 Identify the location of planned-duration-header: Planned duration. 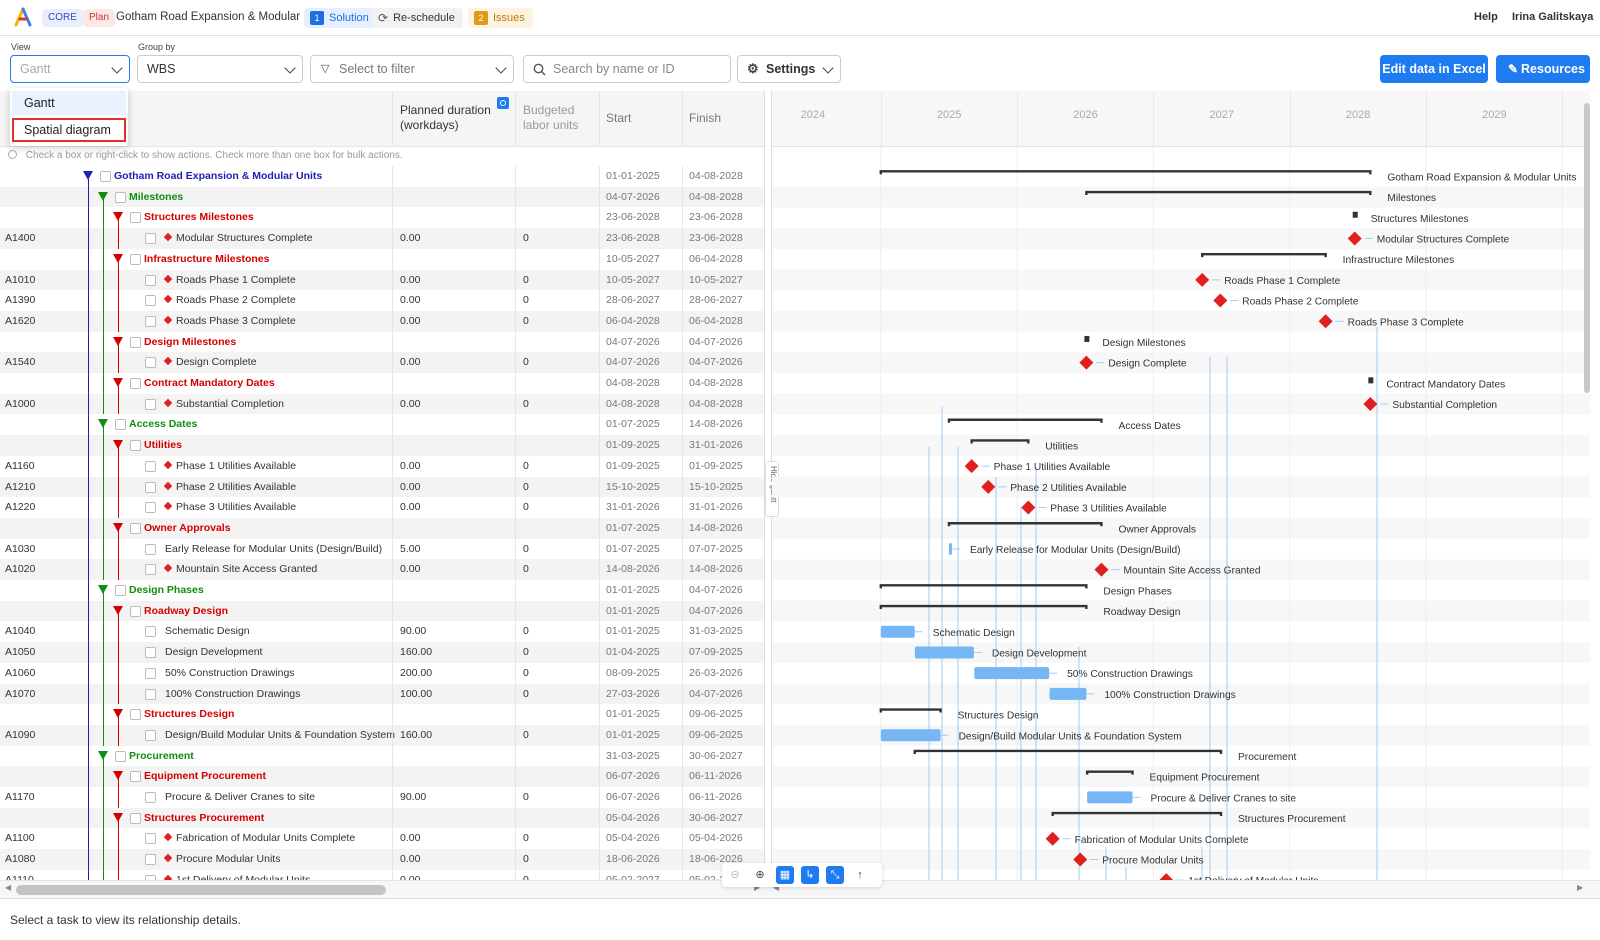
(445, 110).